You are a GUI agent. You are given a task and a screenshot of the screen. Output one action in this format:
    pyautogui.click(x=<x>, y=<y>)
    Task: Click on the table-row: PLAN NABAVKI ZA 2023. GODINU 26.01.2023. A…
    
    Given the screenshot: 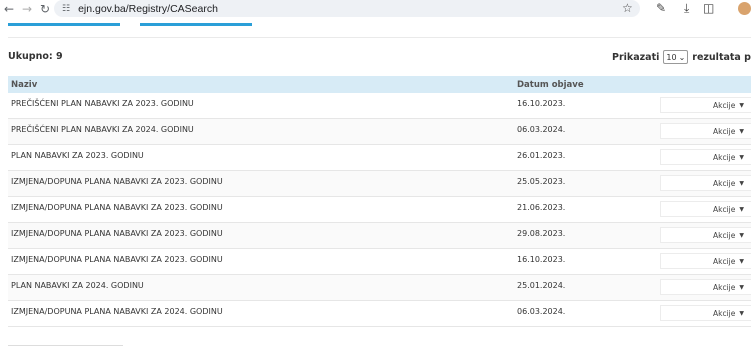 What is the action you would take?
    pyautogui.click(x=379, y=158)
    